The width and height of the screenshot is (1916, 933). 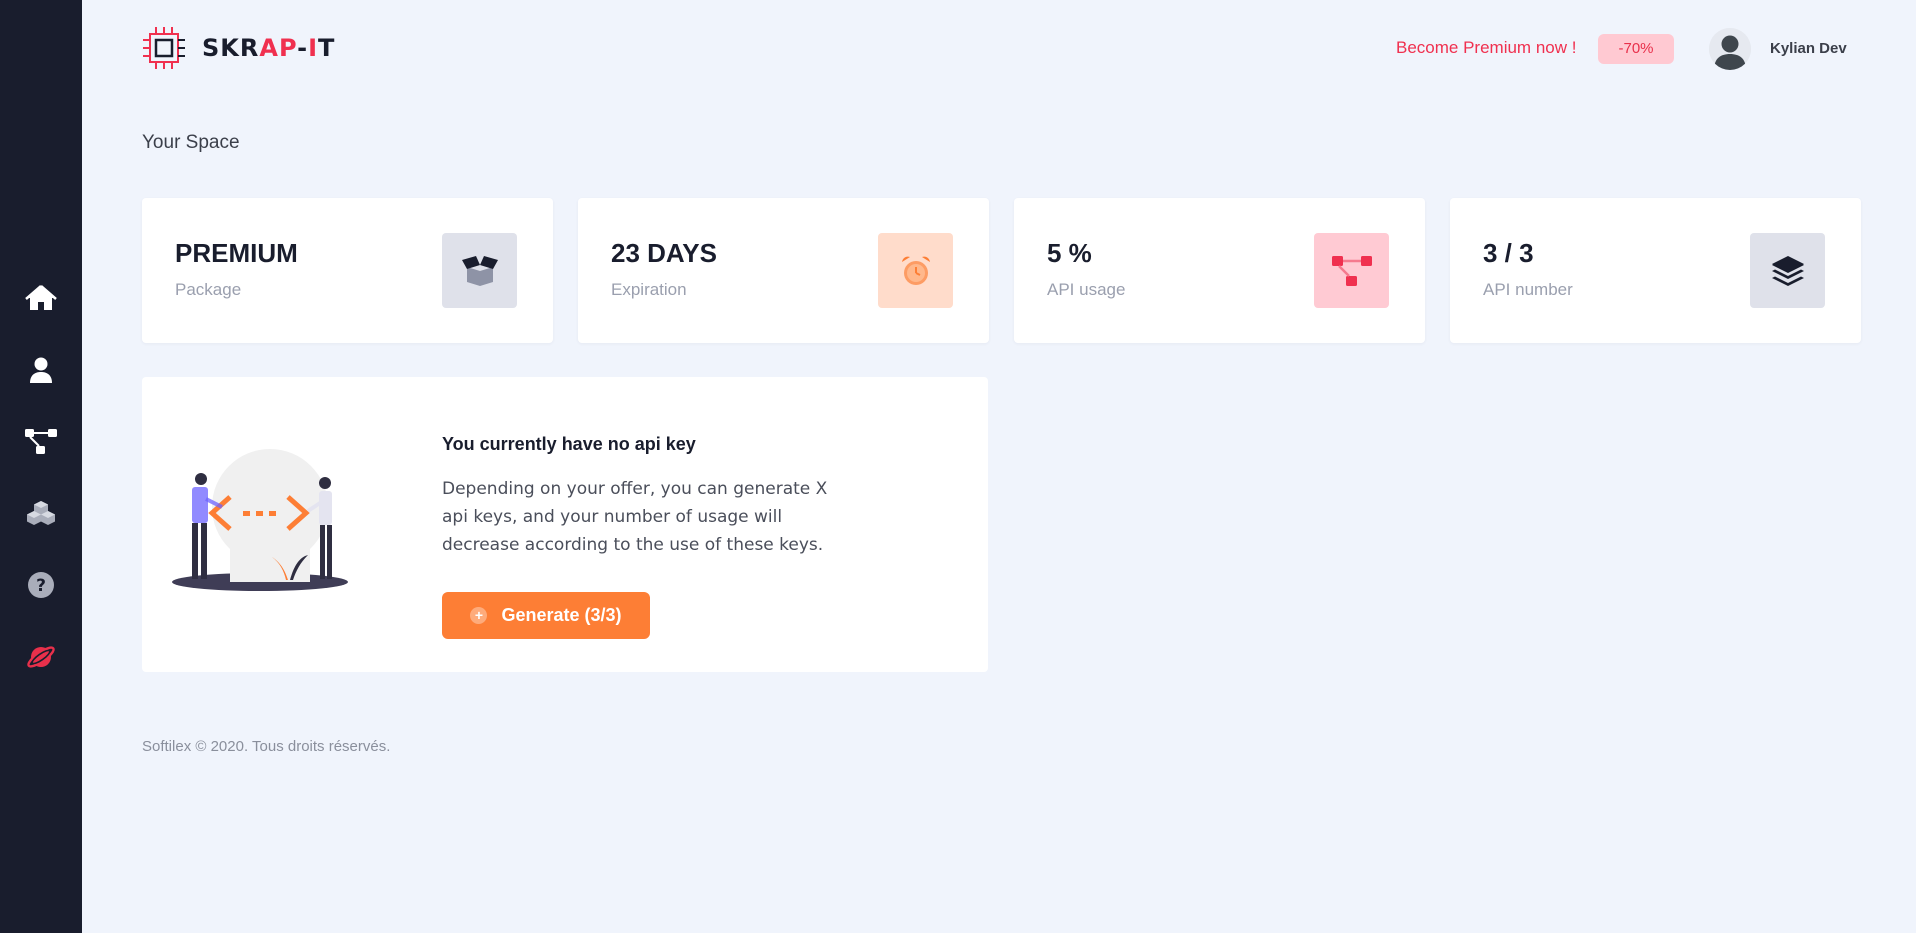 I want to click on user-avatar-icon, so click(x=1730, y=49).